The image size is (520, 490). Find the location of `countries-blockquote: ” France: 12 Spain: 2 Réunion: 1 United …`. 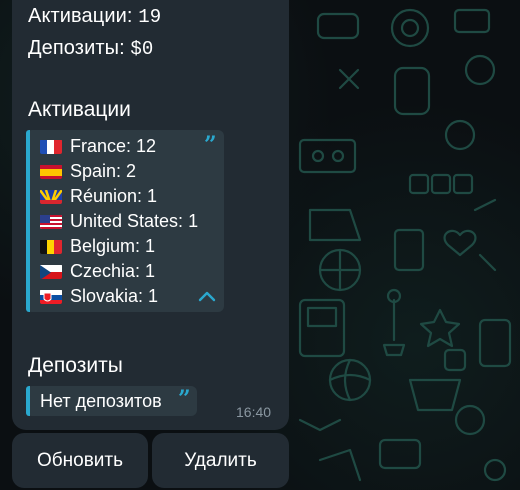

countries-blockquote: ” France: 12 Spain: 2 Réunion: 1 United … is located at coordinates (125, 221).